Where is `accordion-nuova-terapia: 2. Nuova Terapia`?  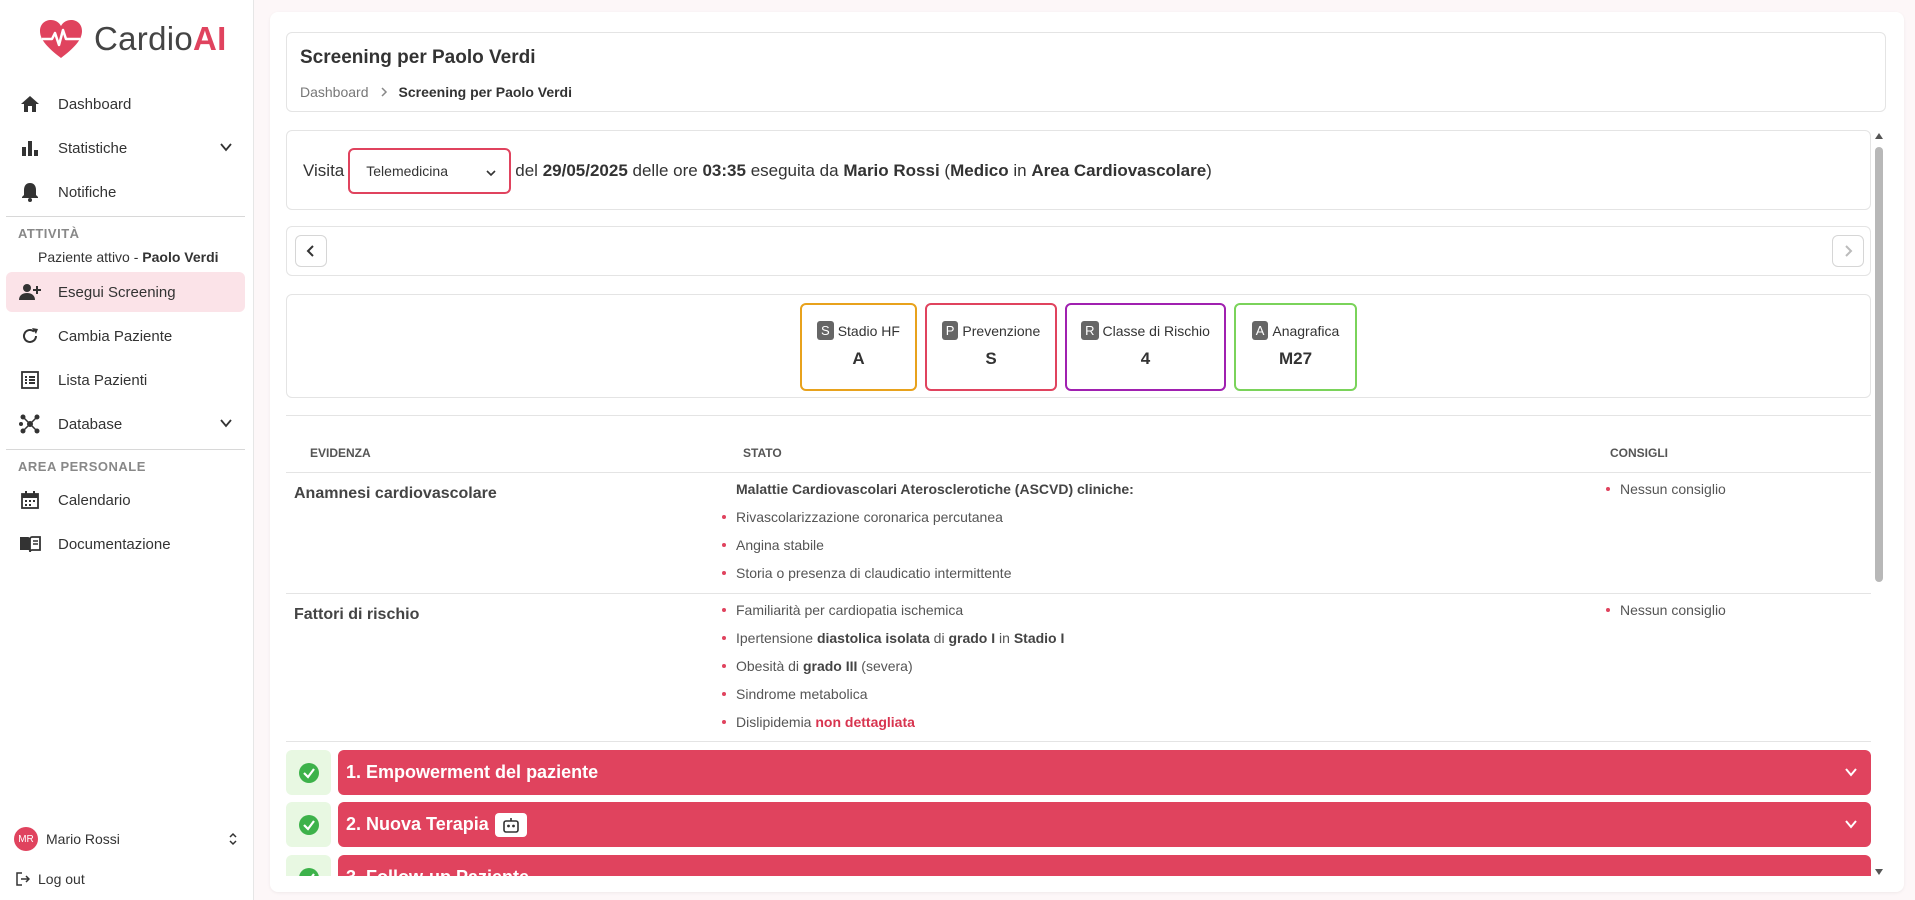 accordion-nuova-terapia: 2. Nuova Terapia is located at coordinates (1078, 824).